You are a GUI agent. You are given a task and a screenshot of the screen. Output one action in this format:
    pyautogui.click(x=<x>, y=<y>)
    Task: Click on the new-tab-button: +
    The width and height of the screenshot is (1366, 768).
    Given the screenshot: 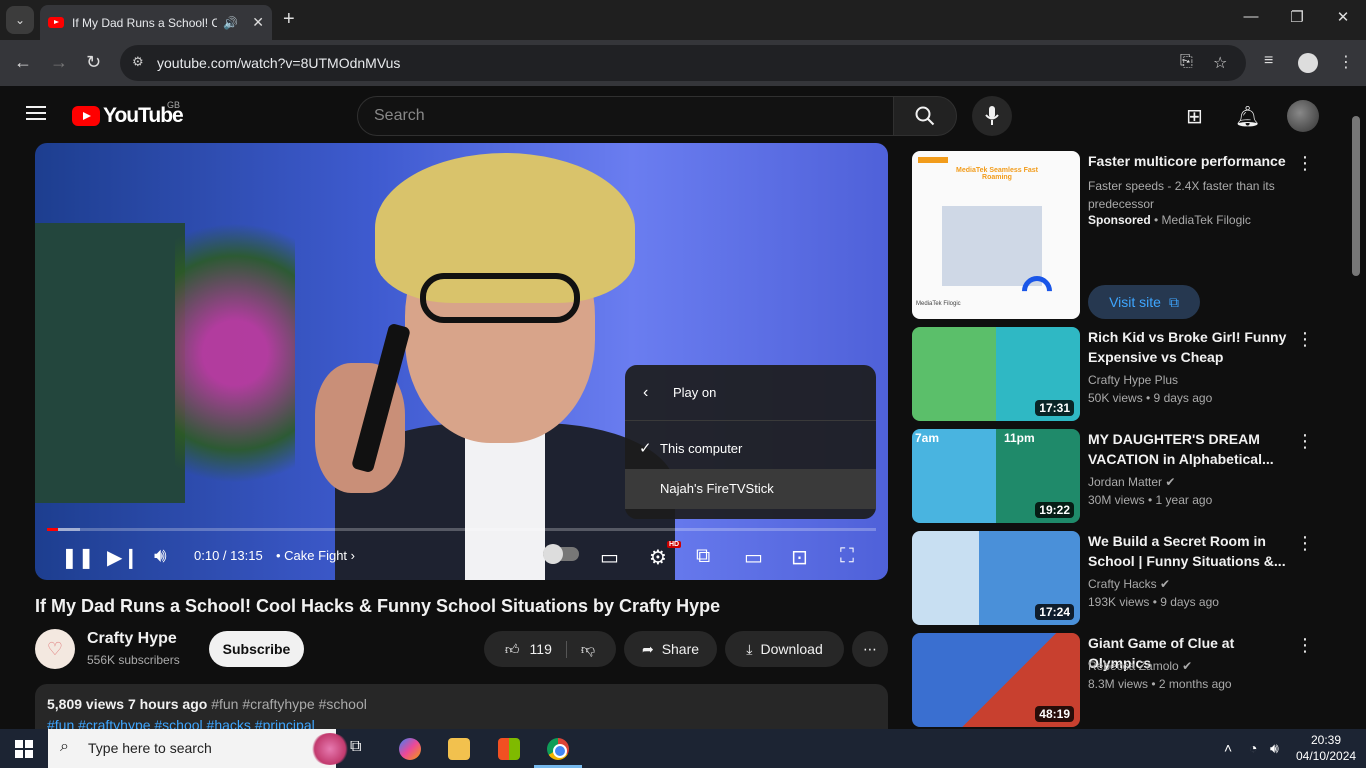 What is the action you would take?
    pyautogui.click(x=289, y=19)
    